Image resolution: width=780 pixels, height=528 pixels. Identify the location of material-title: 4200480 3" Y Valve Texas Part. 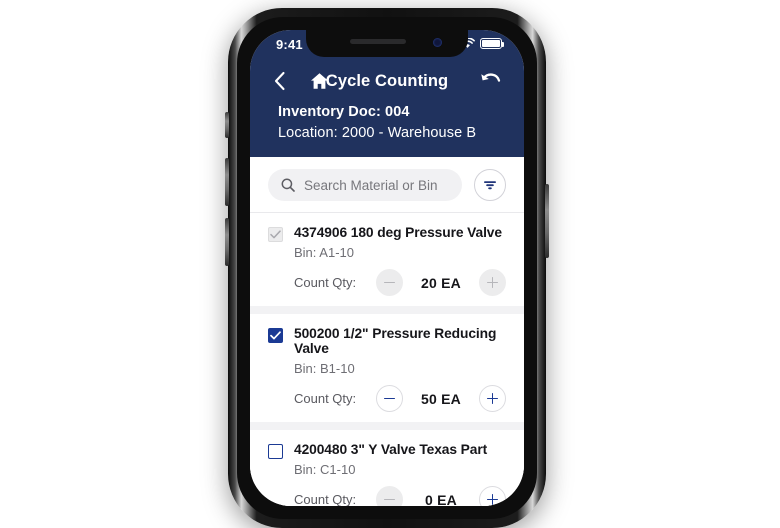
(391, 450).